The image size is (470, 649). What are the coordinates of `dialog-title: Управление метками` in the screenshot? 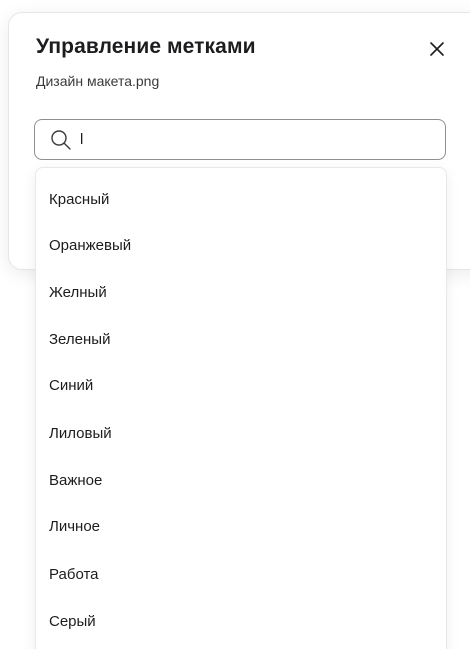 It's located at (146, 46).